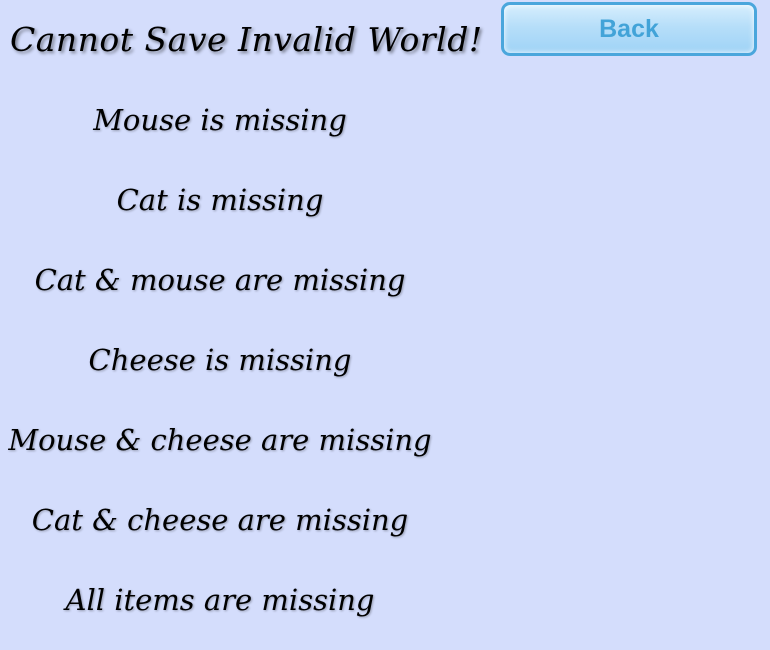  What do you see at coordinates (220, 600) in the screenshot?
I see `message-all-missing: All items are missing` at bounding box center [220, 600].